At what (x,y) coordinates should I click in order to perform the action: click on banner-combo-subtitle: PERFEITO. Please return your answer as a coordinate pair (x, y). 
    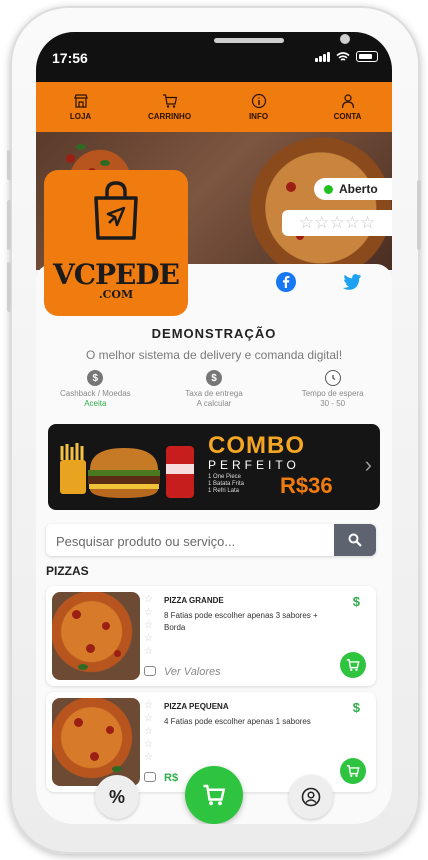
    Looking at the image, I should click on (254, 465).